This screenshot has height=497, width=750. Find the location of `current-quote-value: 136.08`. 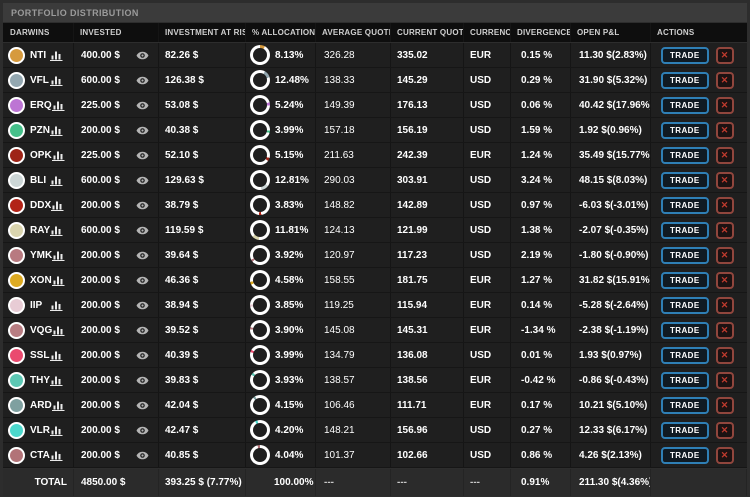

current-quote-value: 136.08 is located at coordinates (427, 355).